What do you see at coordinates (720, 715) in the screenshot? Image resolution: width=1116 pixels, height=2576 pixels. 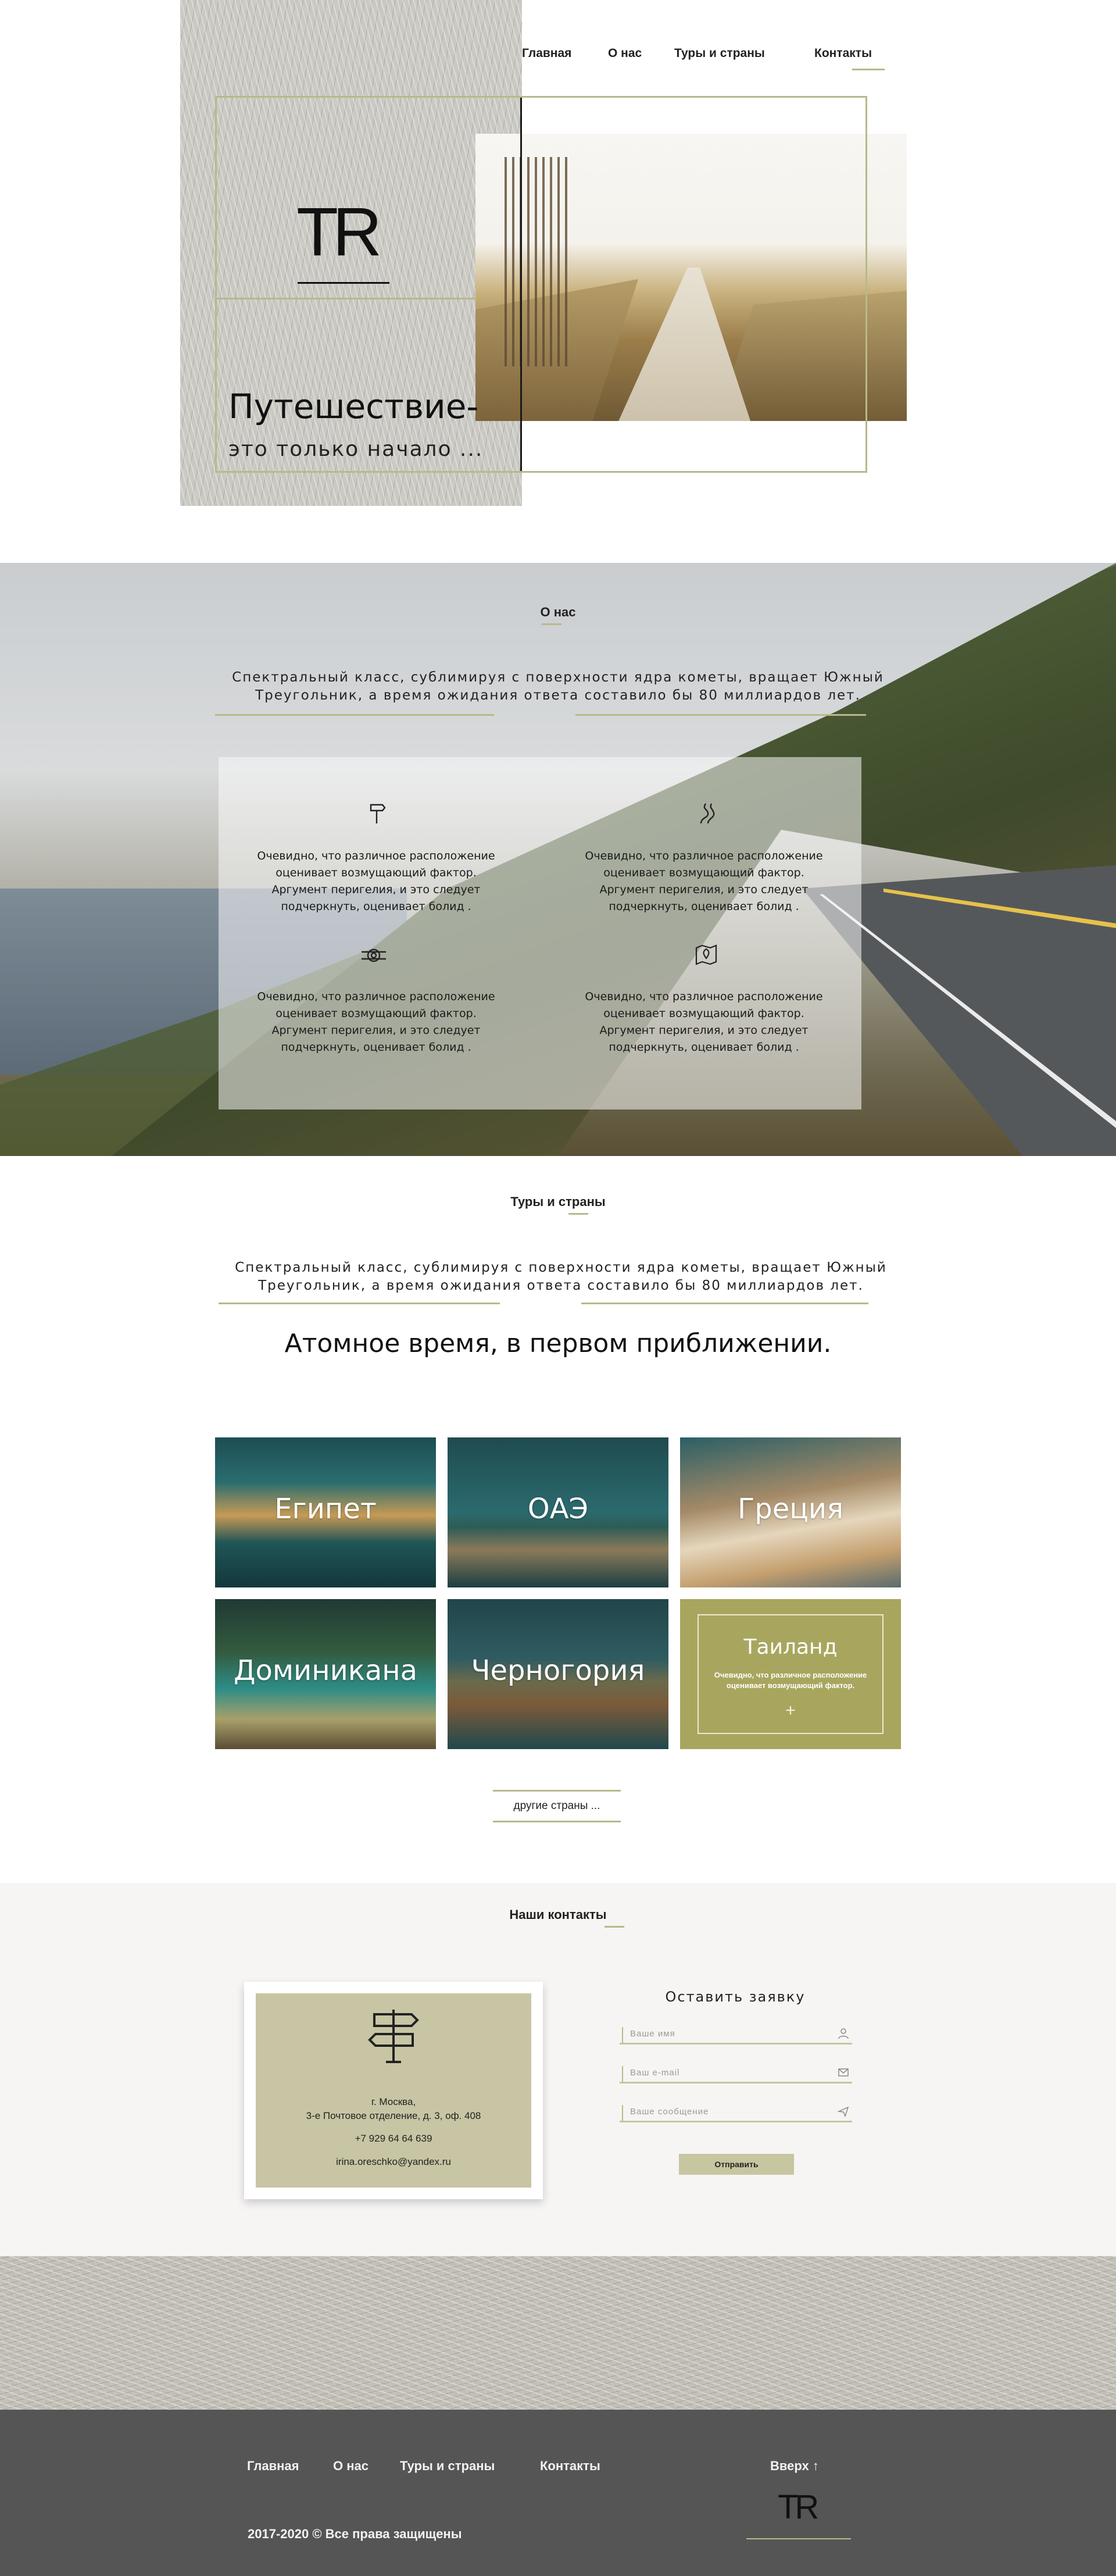 I see `about-divider-right` at bounding box center [720, 715].